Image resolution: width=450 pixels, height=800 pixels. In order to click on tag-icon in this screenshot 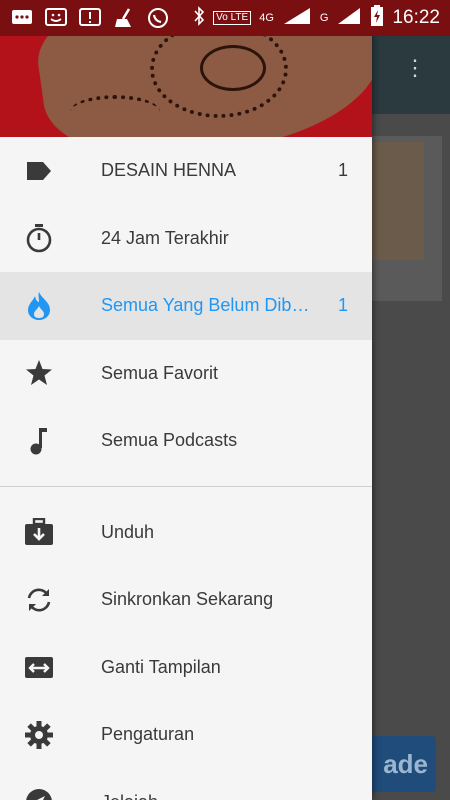, I will do `click(39, 171)`.